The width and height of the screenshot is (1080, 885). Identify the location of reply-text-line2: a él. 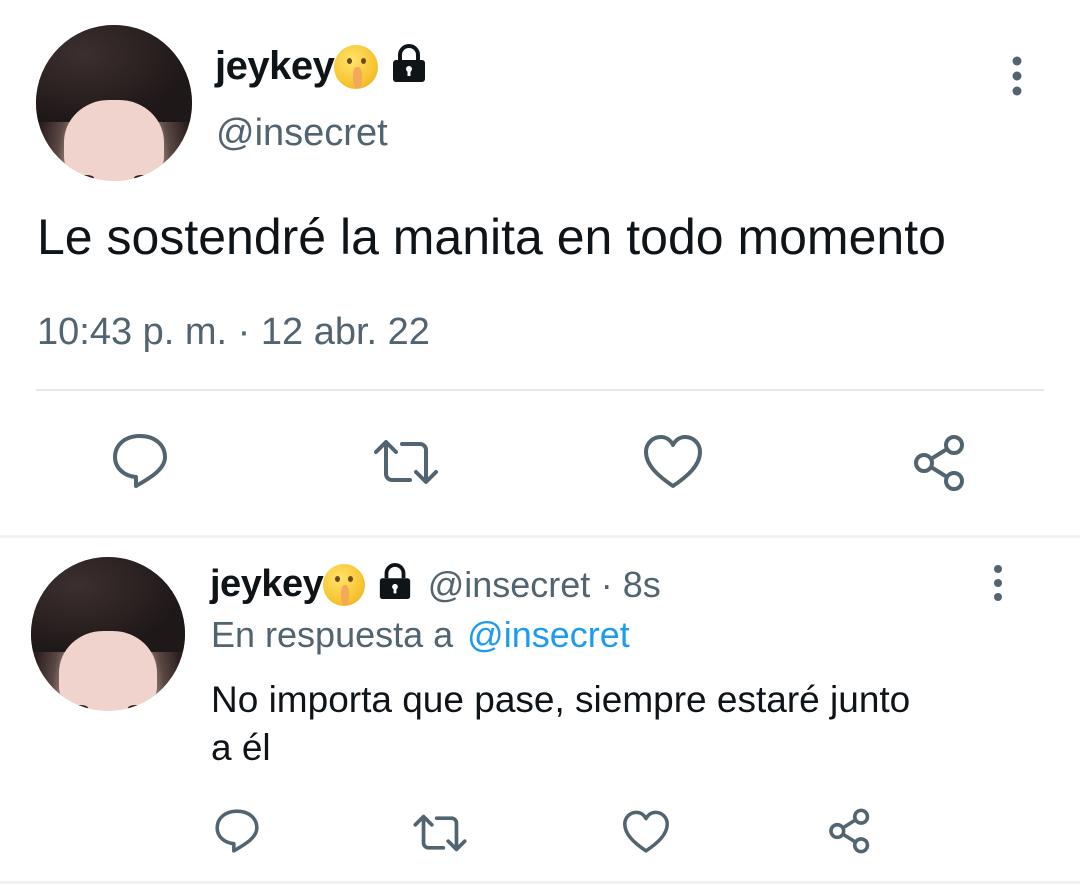
(241, 747).